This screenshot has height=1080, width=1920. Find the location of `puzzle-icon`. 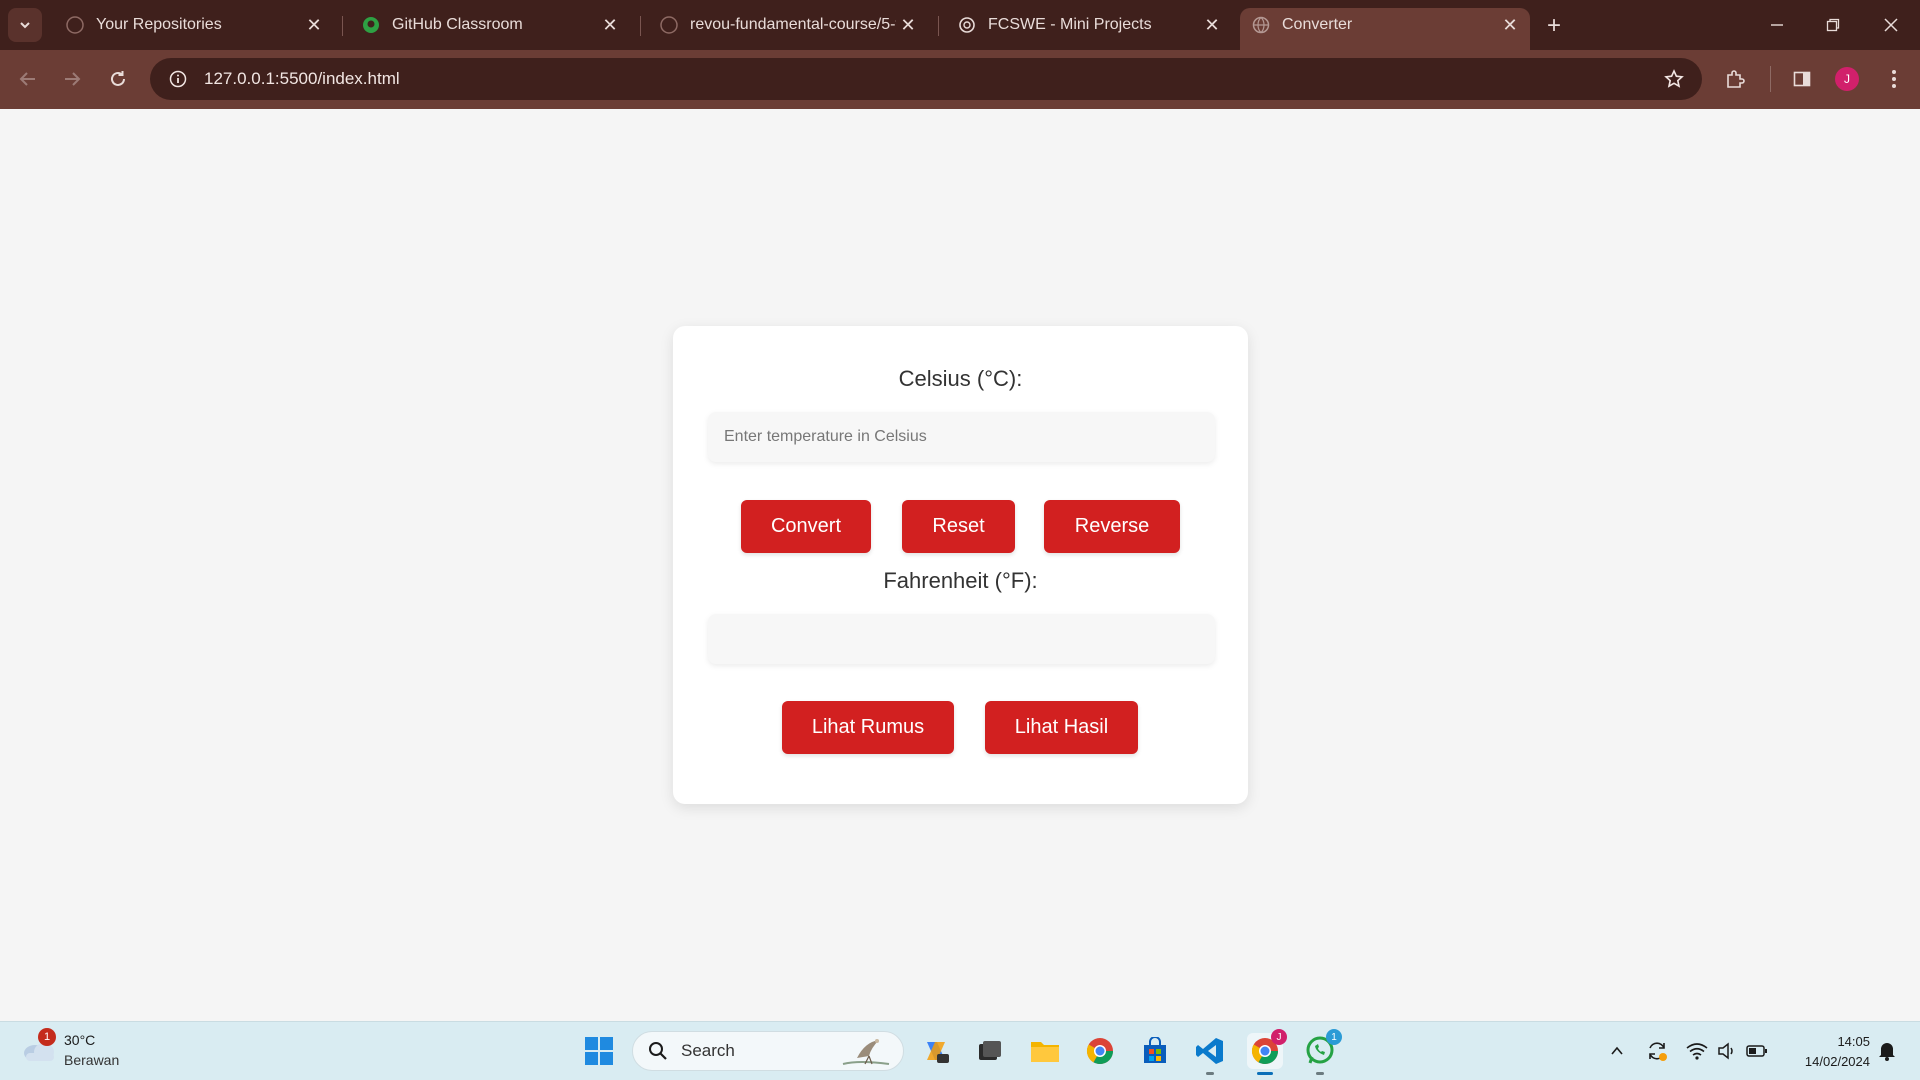

puzzle-icon is located at coordinates (1736, 79).